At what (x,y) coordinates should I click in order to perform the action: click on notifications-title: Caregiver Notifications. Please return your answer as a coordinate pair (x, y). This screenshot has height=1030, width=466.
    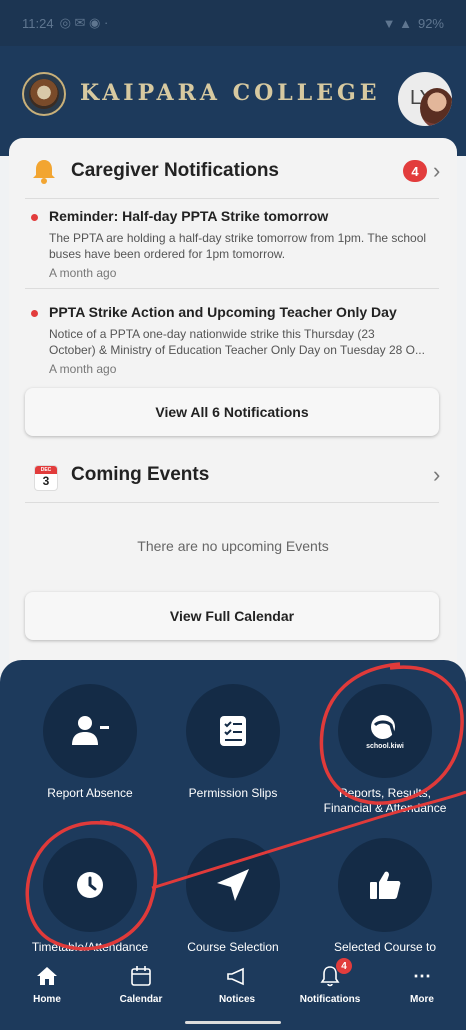
    Looking at the image, I should click on (175, 170).